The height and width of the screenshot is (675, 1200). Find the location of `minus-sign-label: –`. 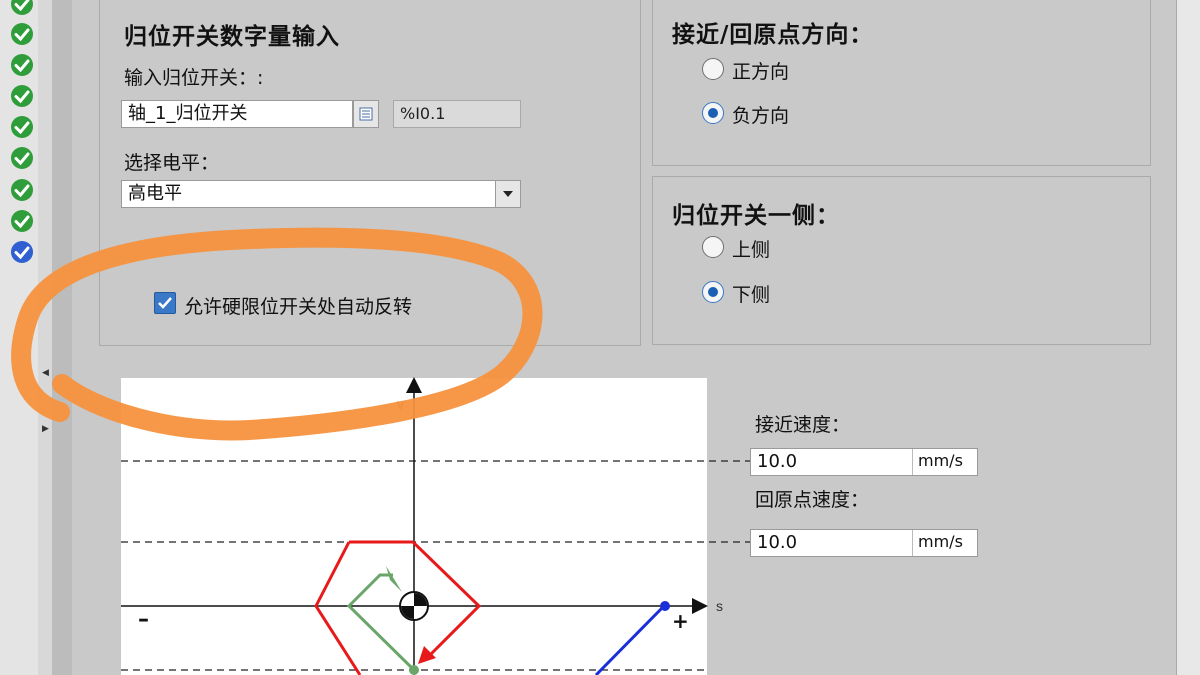

minus-sign-label: – is located at coordinates (143, 619).